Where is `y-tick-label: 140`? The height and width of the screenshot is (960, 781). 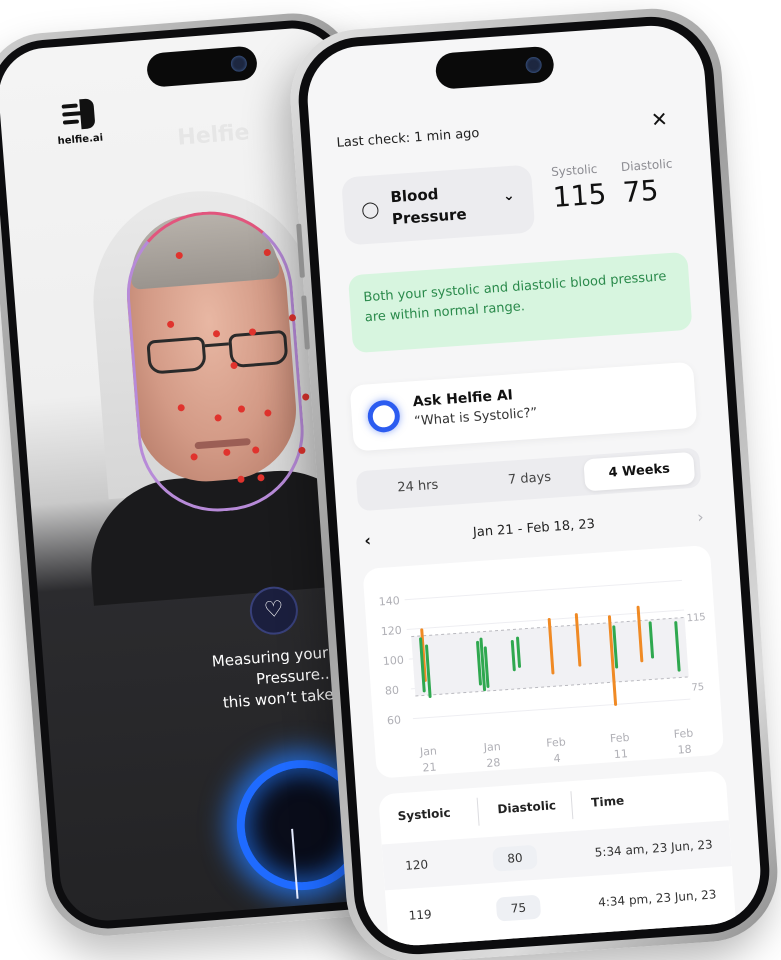 y-tick-label: 140 is located at coordinates (389, 601).